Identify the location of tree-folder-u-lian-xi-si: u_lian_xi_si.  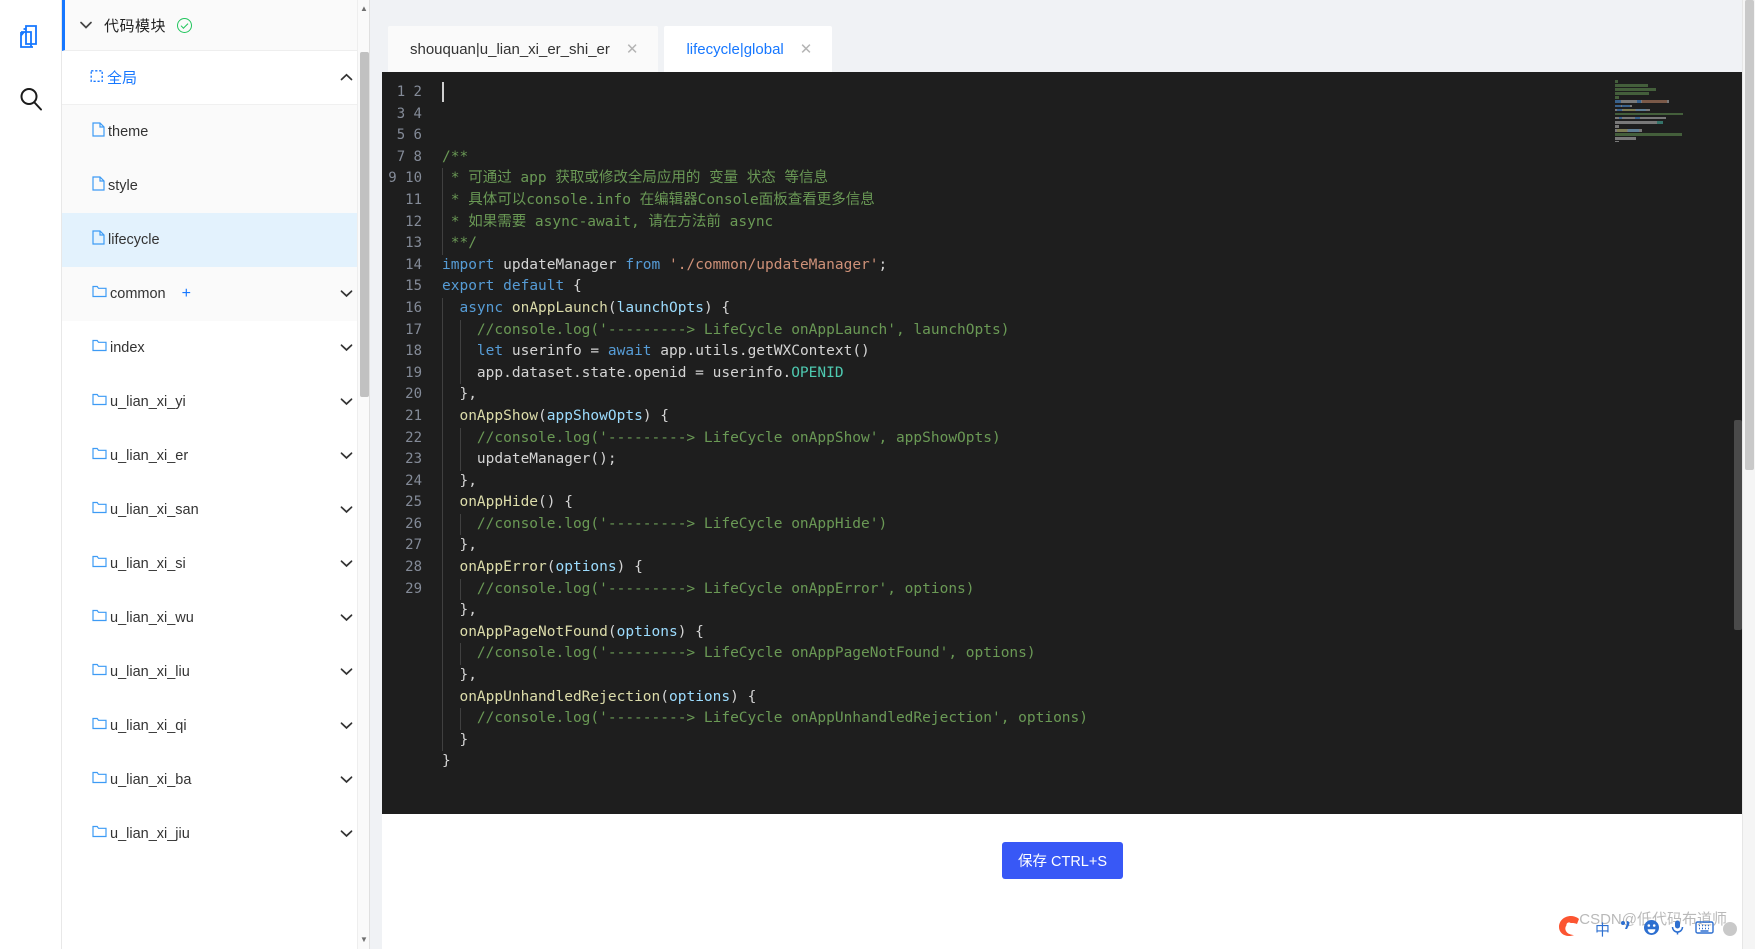
(215, 564).